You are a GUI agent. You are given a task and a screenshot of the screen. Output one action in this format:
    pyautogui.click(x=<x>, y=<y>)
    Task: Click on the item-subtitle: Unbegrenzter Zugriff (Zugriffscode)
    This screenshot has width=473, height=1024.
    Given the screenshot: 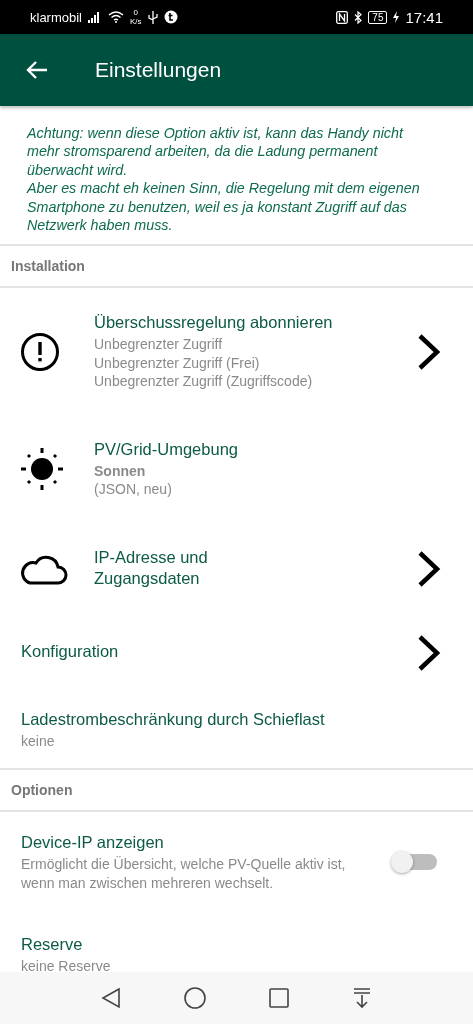 What is the action you would take?
    pyautogui.click(x=204, y=381)
    